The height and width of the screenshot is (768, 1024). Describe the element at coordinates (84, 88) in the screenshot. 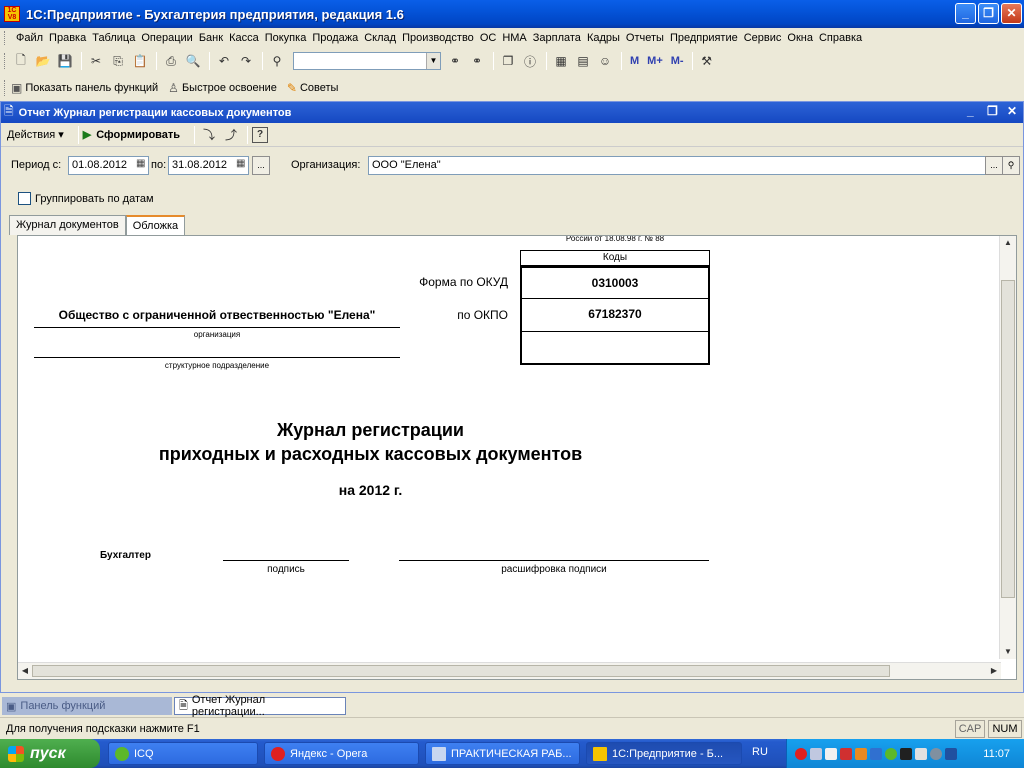

I see `show-function-panel-button: ▣ Показать панель функций` at that location.